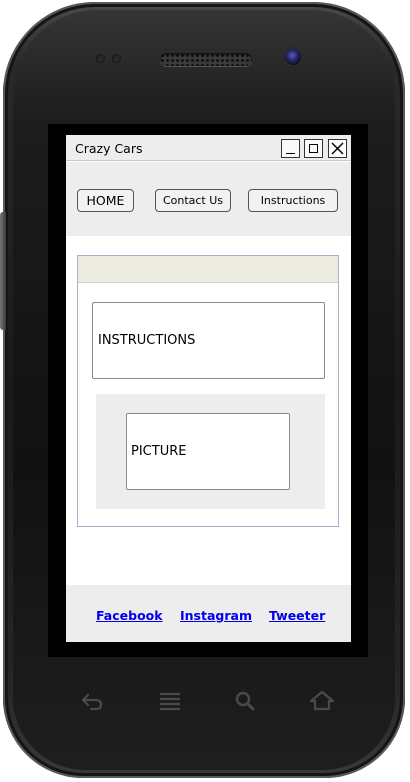  I want to click on title-bar: Crazy Cars, so click(208, 148).